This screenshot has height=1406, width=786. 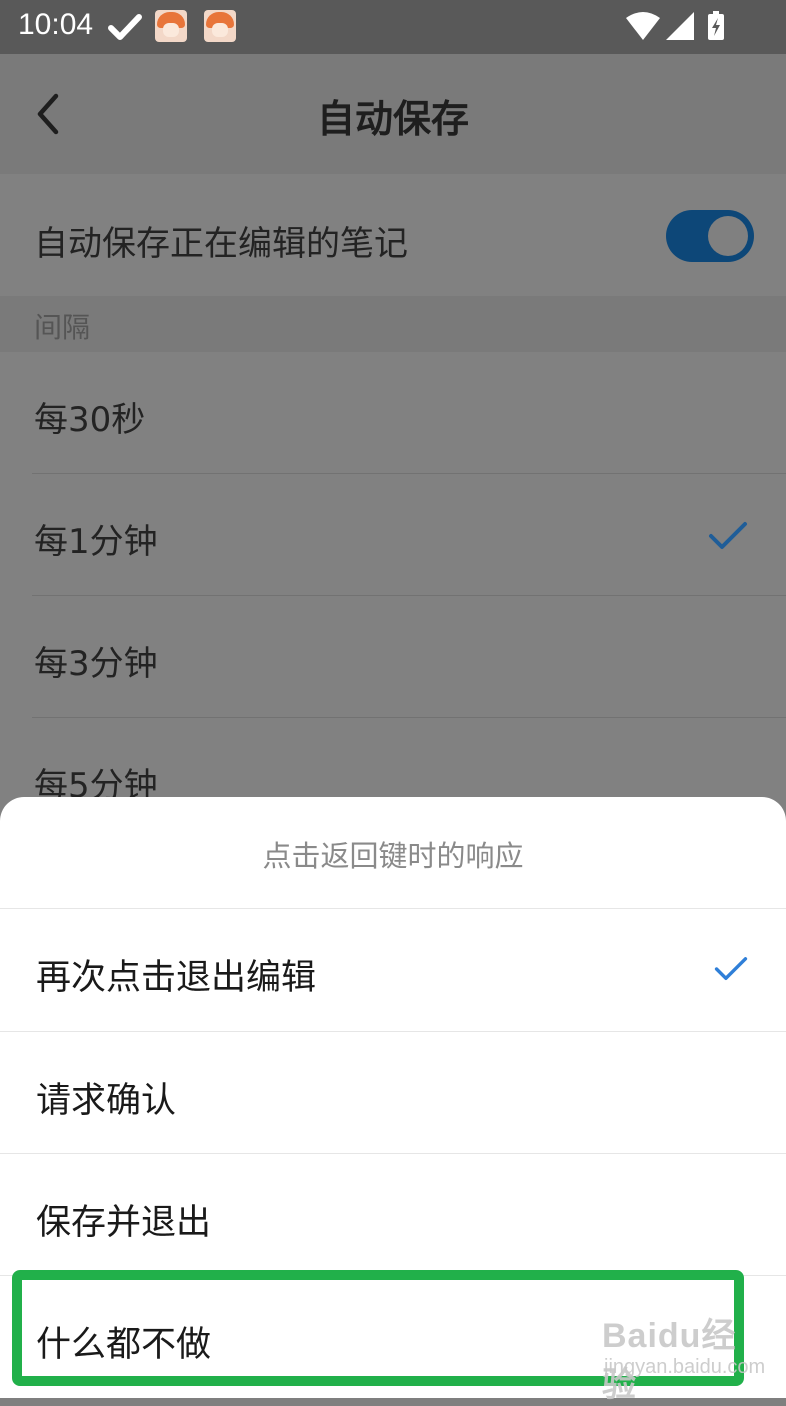 What do you see at coordinates (106, 1101) in the screenshot?
I see `option-label: 请求确认` at bounding box center [106, 1101].